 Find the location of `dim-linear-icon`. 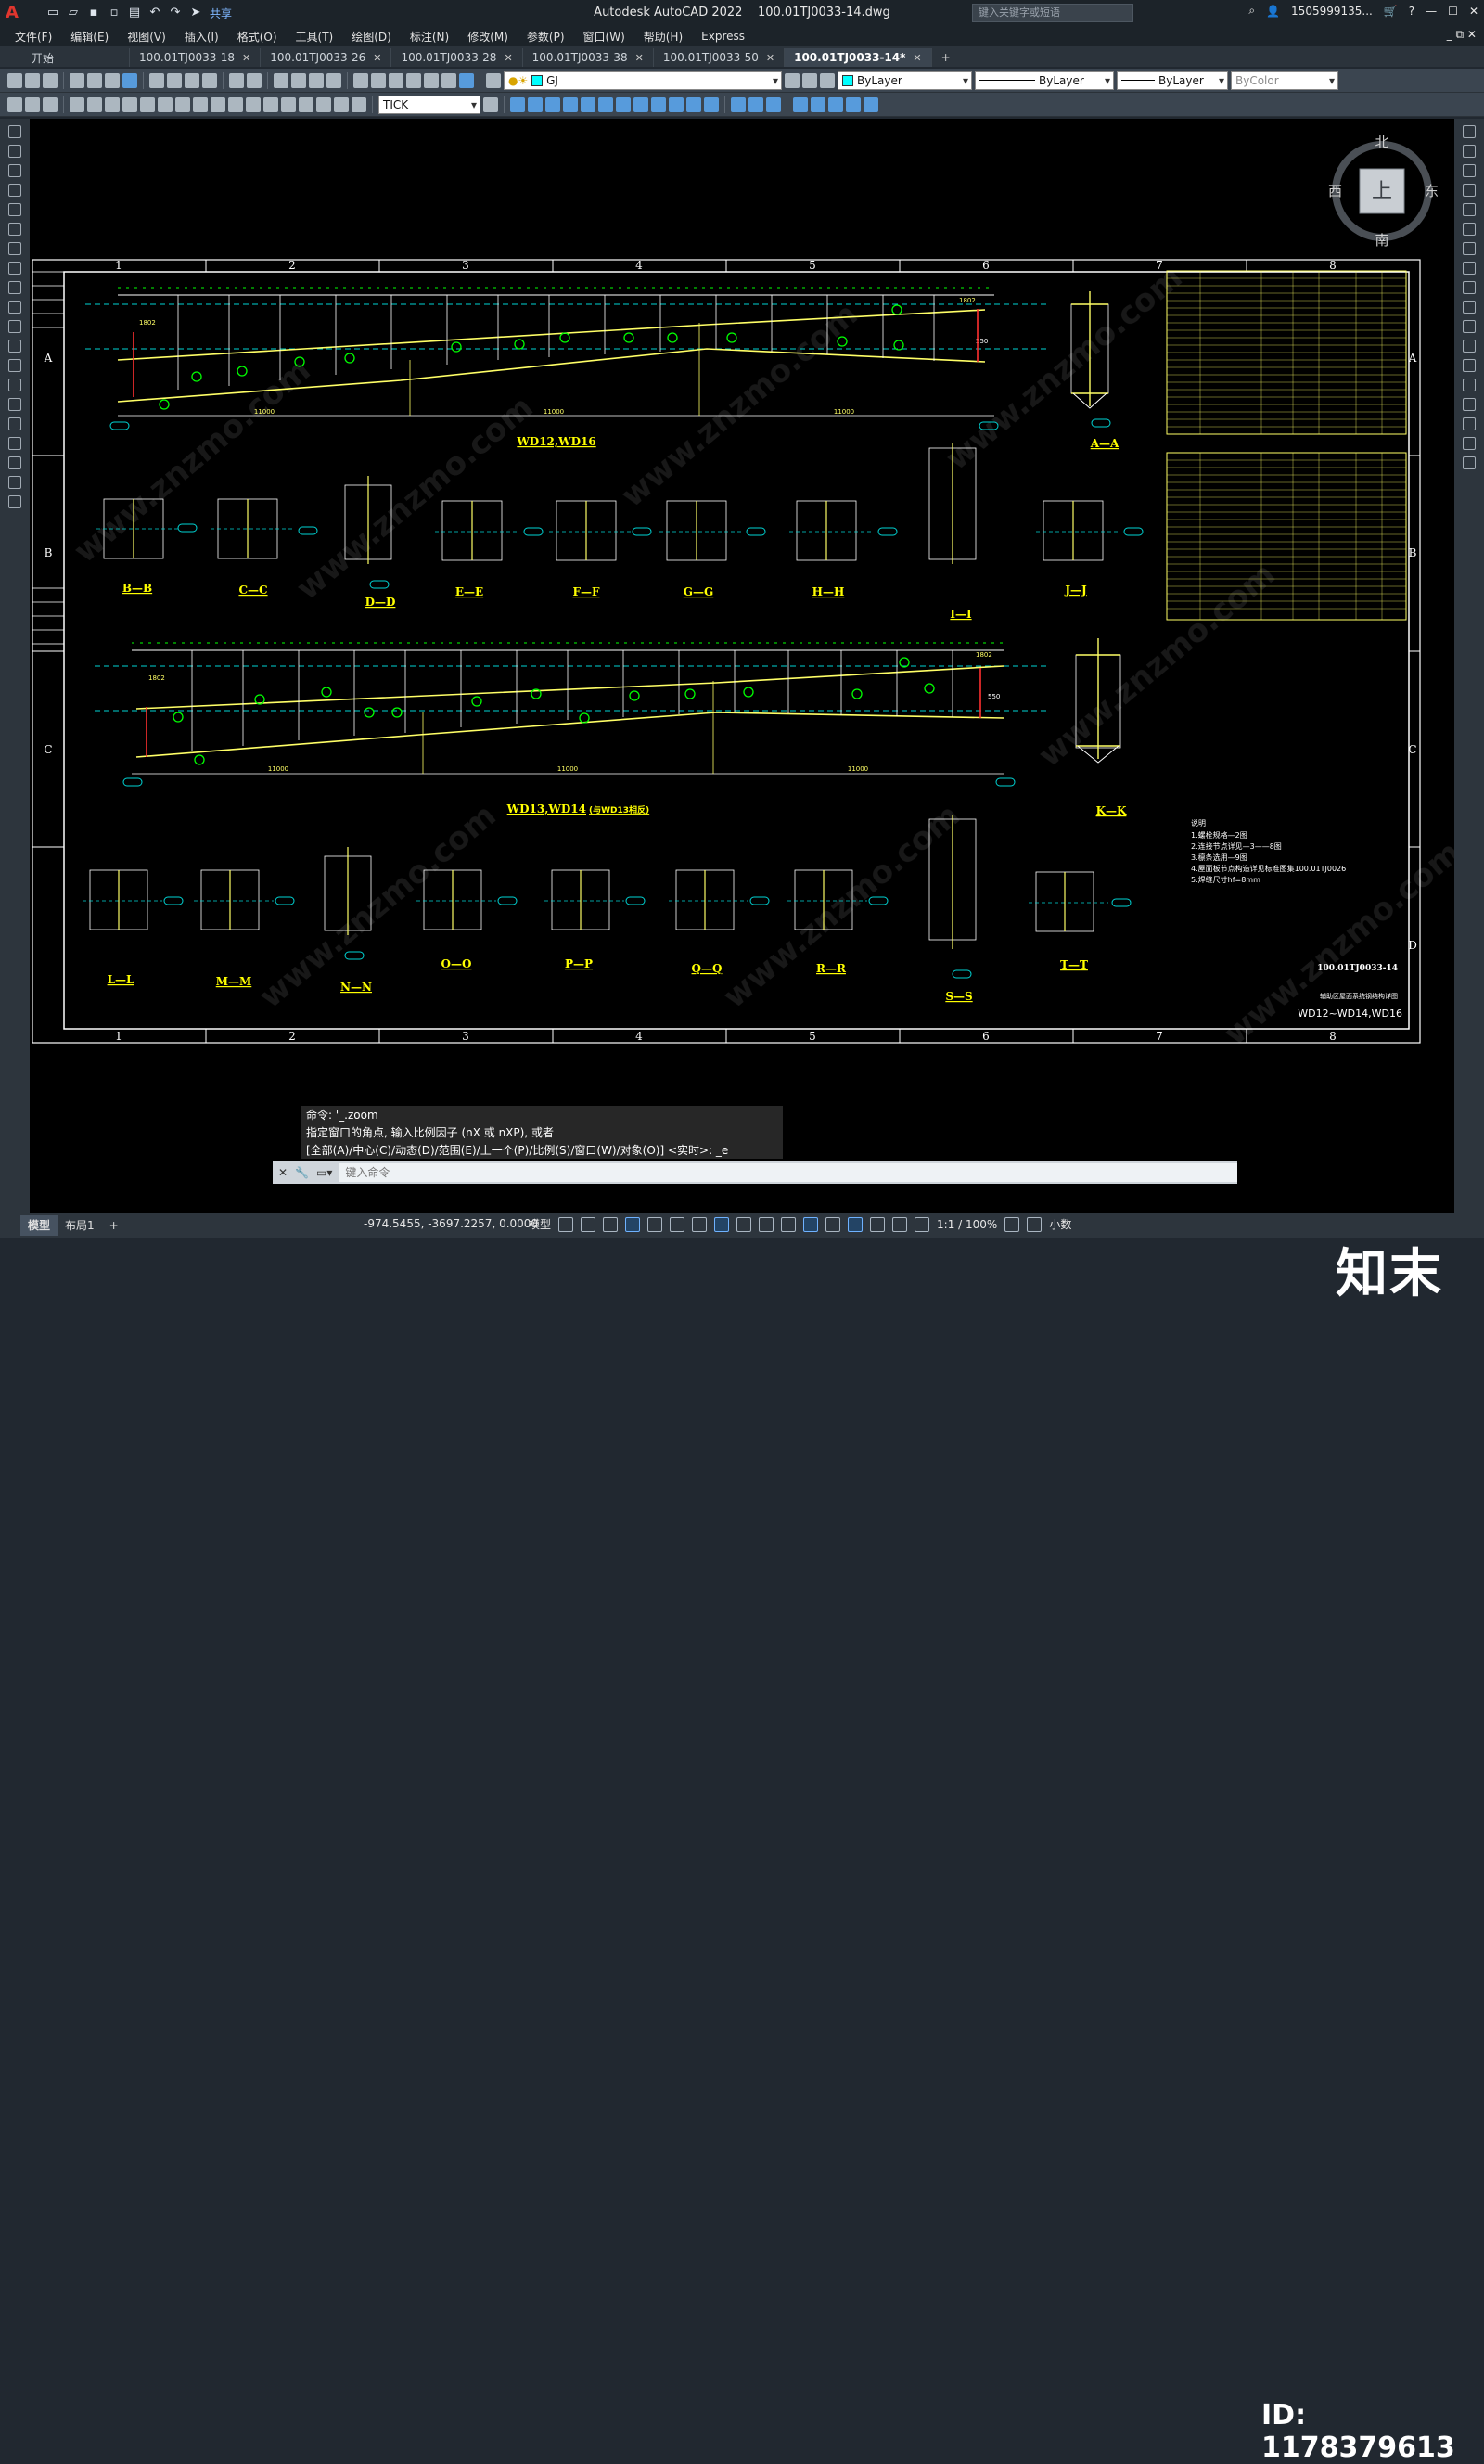

dim-linear-icon is located at coordinates (14, 104).